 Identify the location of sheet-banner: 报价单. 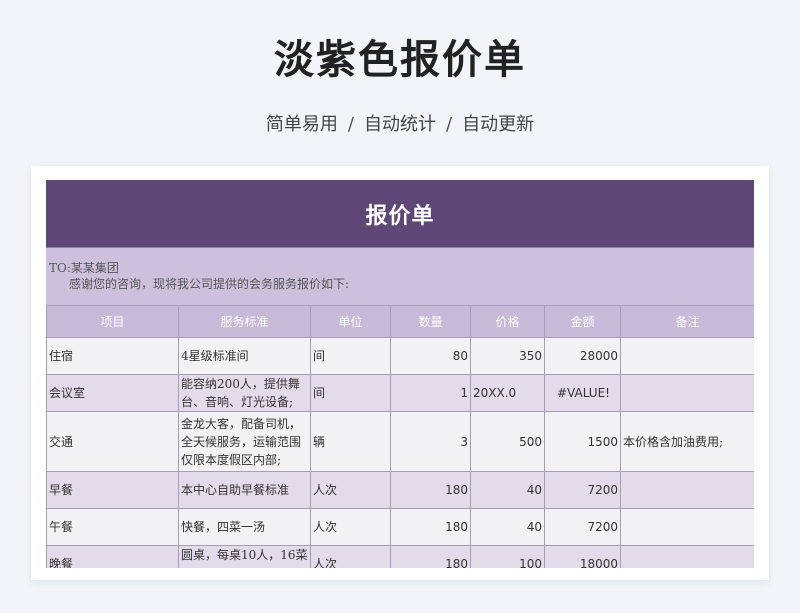
(400, 214).